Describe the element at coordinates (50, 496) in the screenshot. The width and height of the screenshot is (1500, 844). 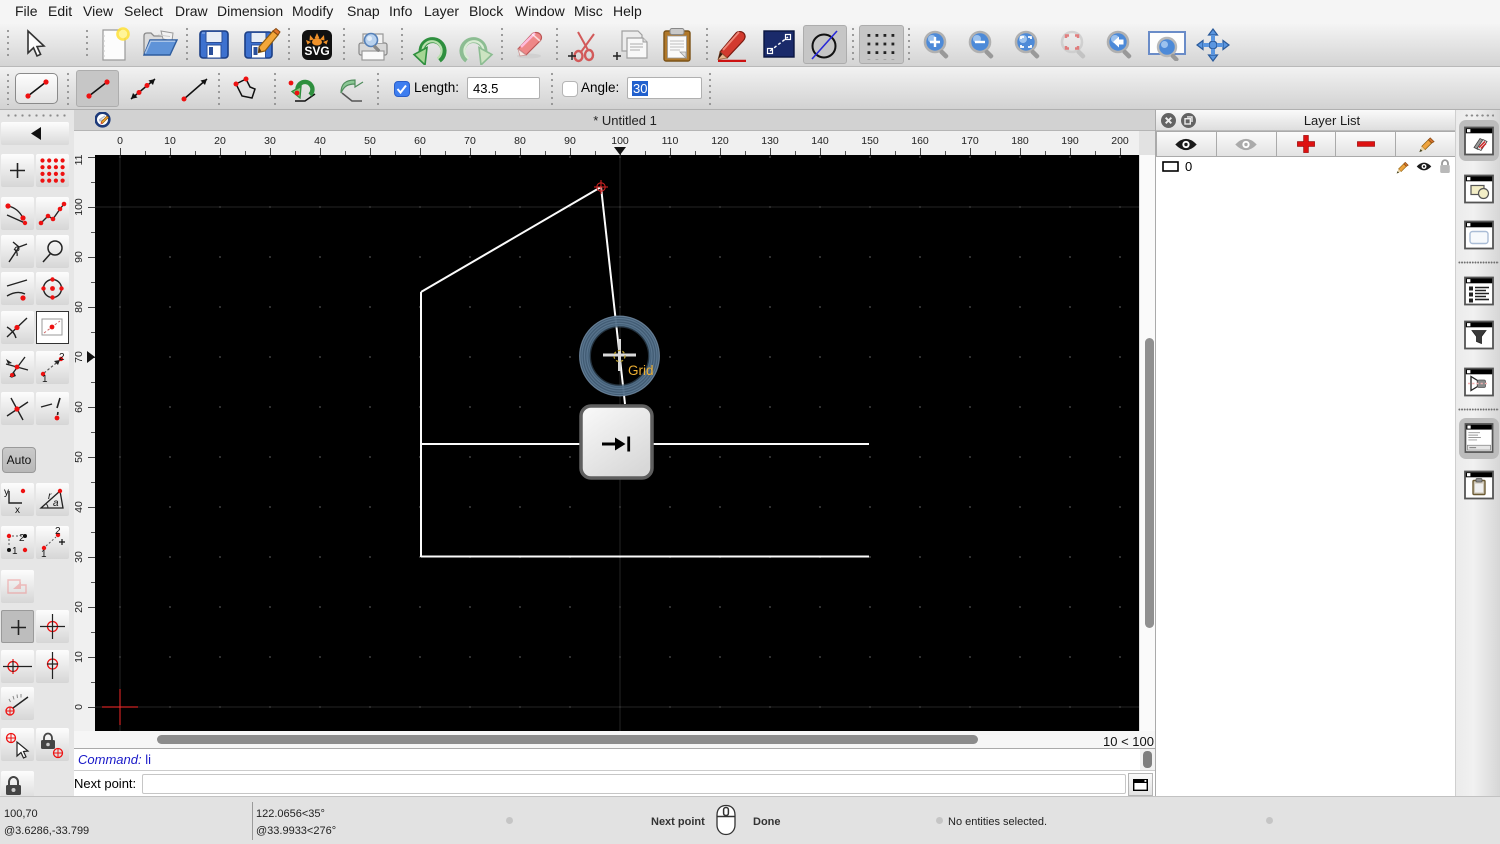
I see `svg-text: r` at that location.